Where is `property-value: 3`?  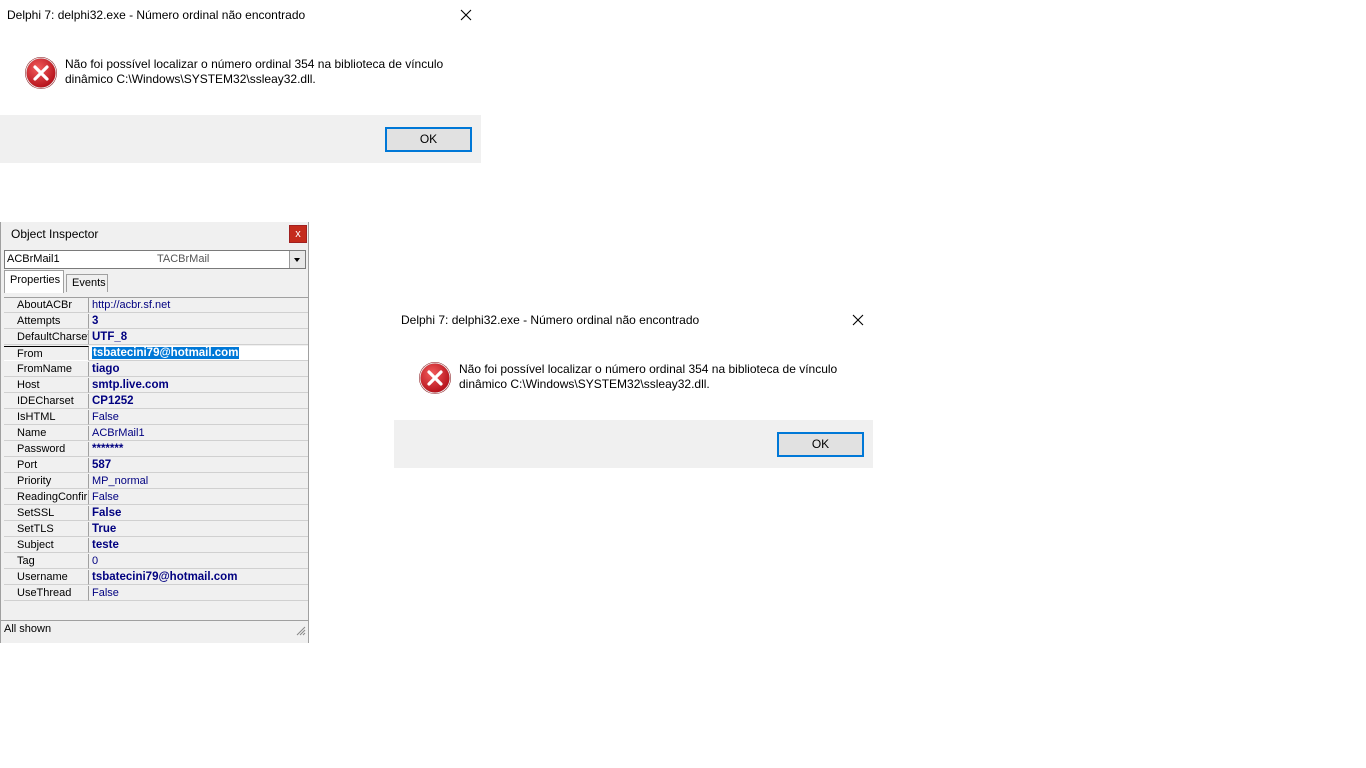 property-value: 3 is located at coordinates (198, 321).